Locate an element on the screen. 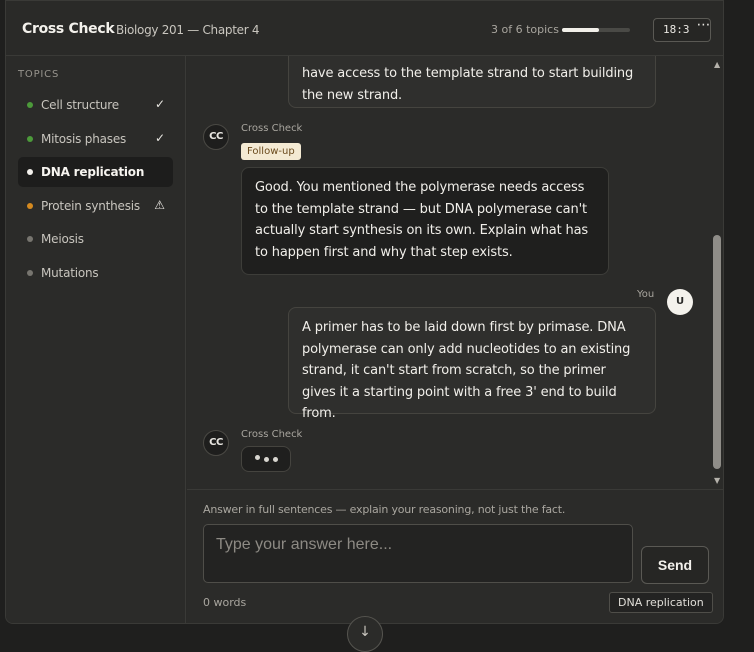 The height and width of the screenshot is (652, 754). topic-progress-fill is located at coordinates (581, 30).